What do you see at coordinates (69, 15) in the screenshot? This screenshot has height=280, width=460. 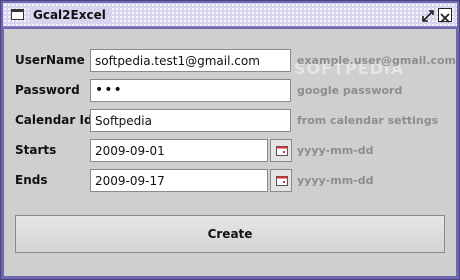 I see `window-title: Gcal2Excel` at bounding box center [69, 15].